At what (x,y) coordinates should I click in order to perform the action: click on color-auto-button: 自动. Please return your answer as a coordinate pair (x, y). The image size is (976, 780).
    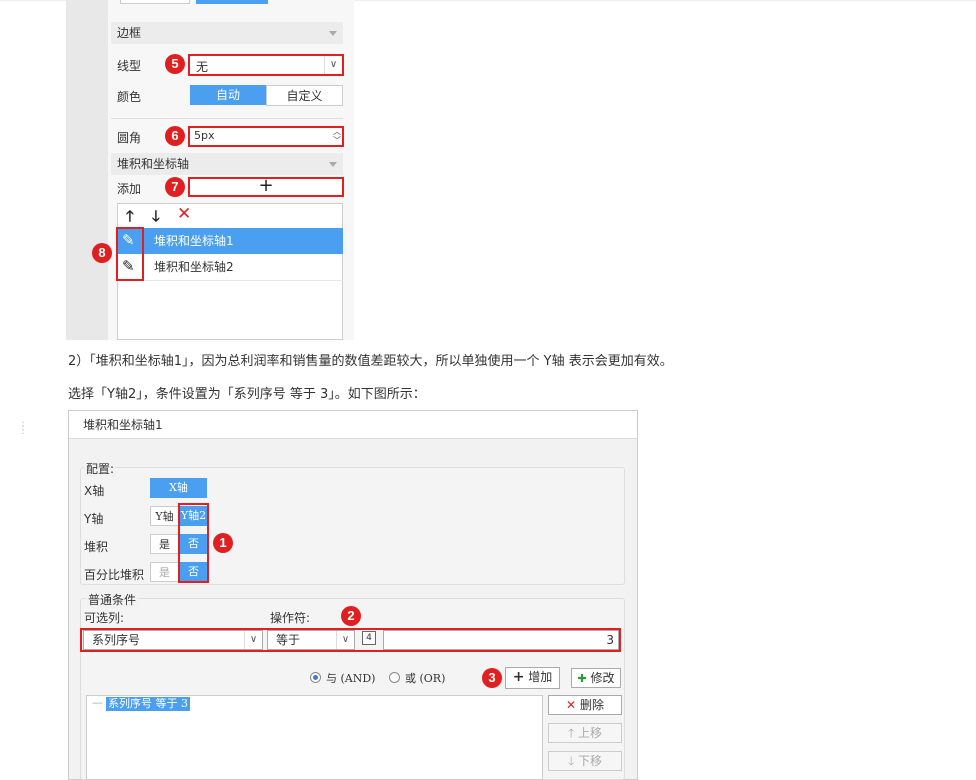
    Looking at the image, I should click on (228, 95).